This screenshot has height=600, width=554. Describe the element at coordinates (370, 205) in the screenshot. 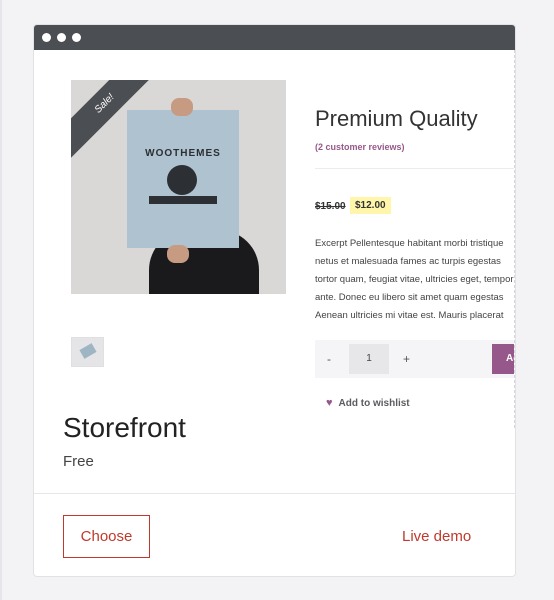

I see `price-new: $12.00` at that location.